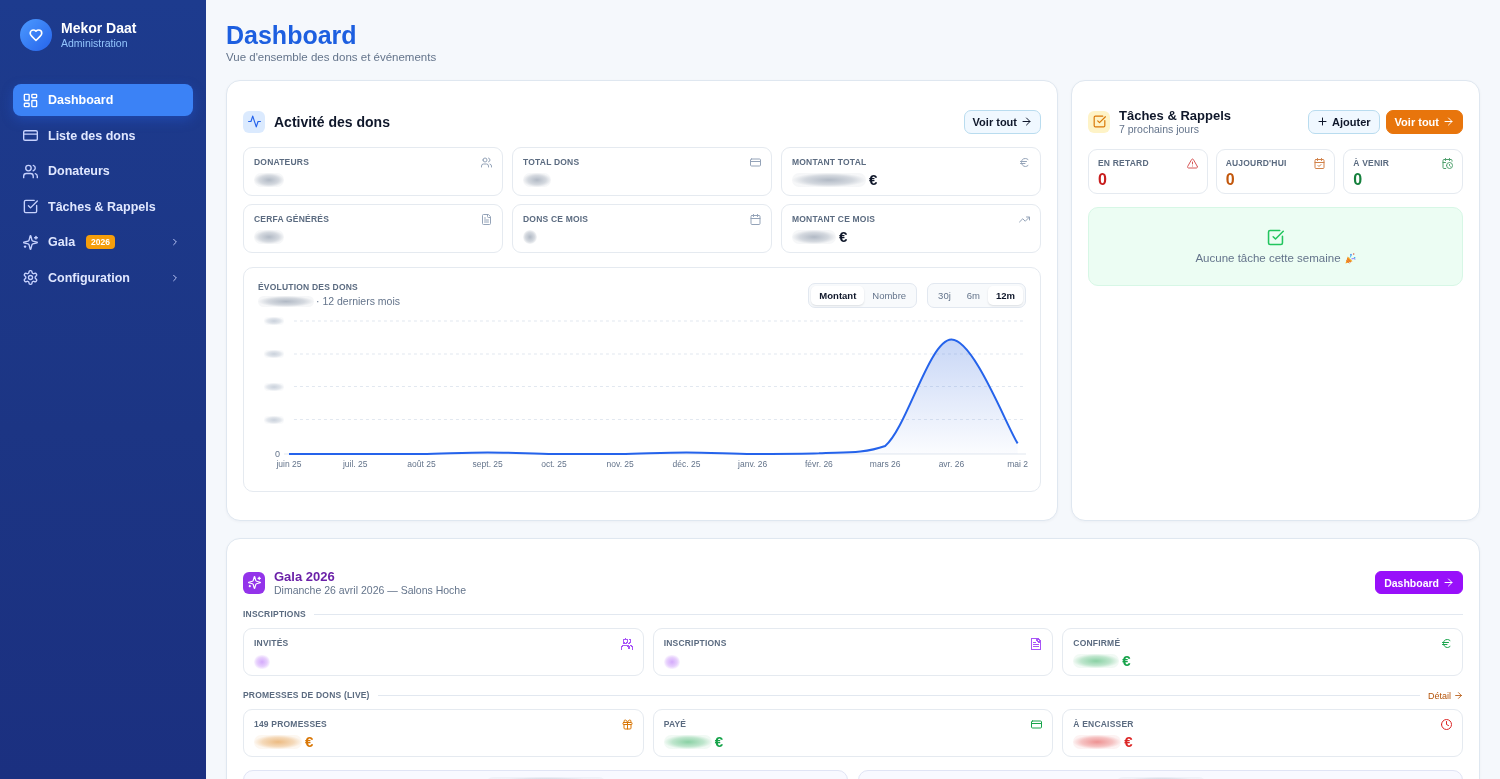 Image resolution: width=1500 pixels, height=779 pixels. Describe the element at coordinates (551, 162) in the screenshot. I see `stat-label: TOTAL DONS` at that location.